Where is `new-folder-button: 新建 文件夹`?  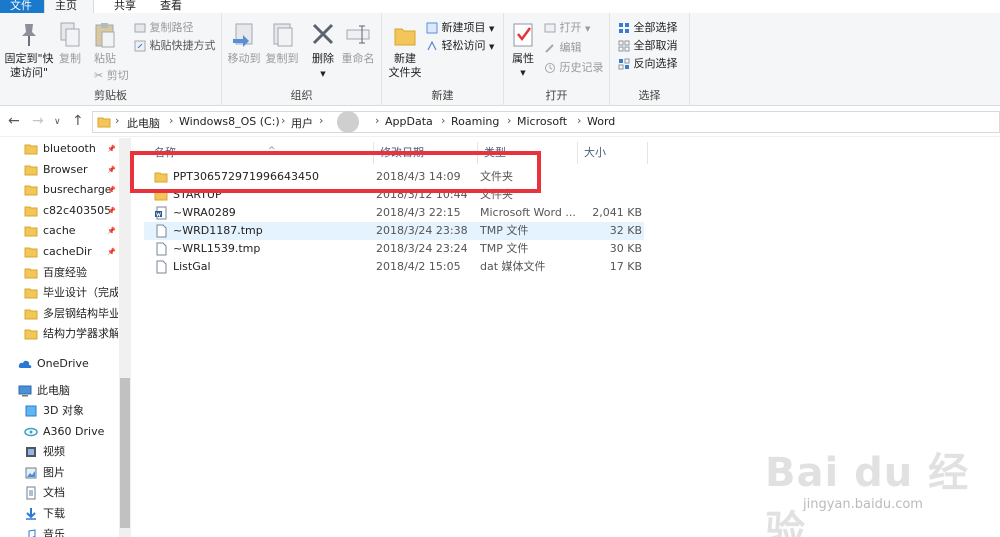 new-folder-button: 新建 文件夹 is located at coordinates (405, 50).